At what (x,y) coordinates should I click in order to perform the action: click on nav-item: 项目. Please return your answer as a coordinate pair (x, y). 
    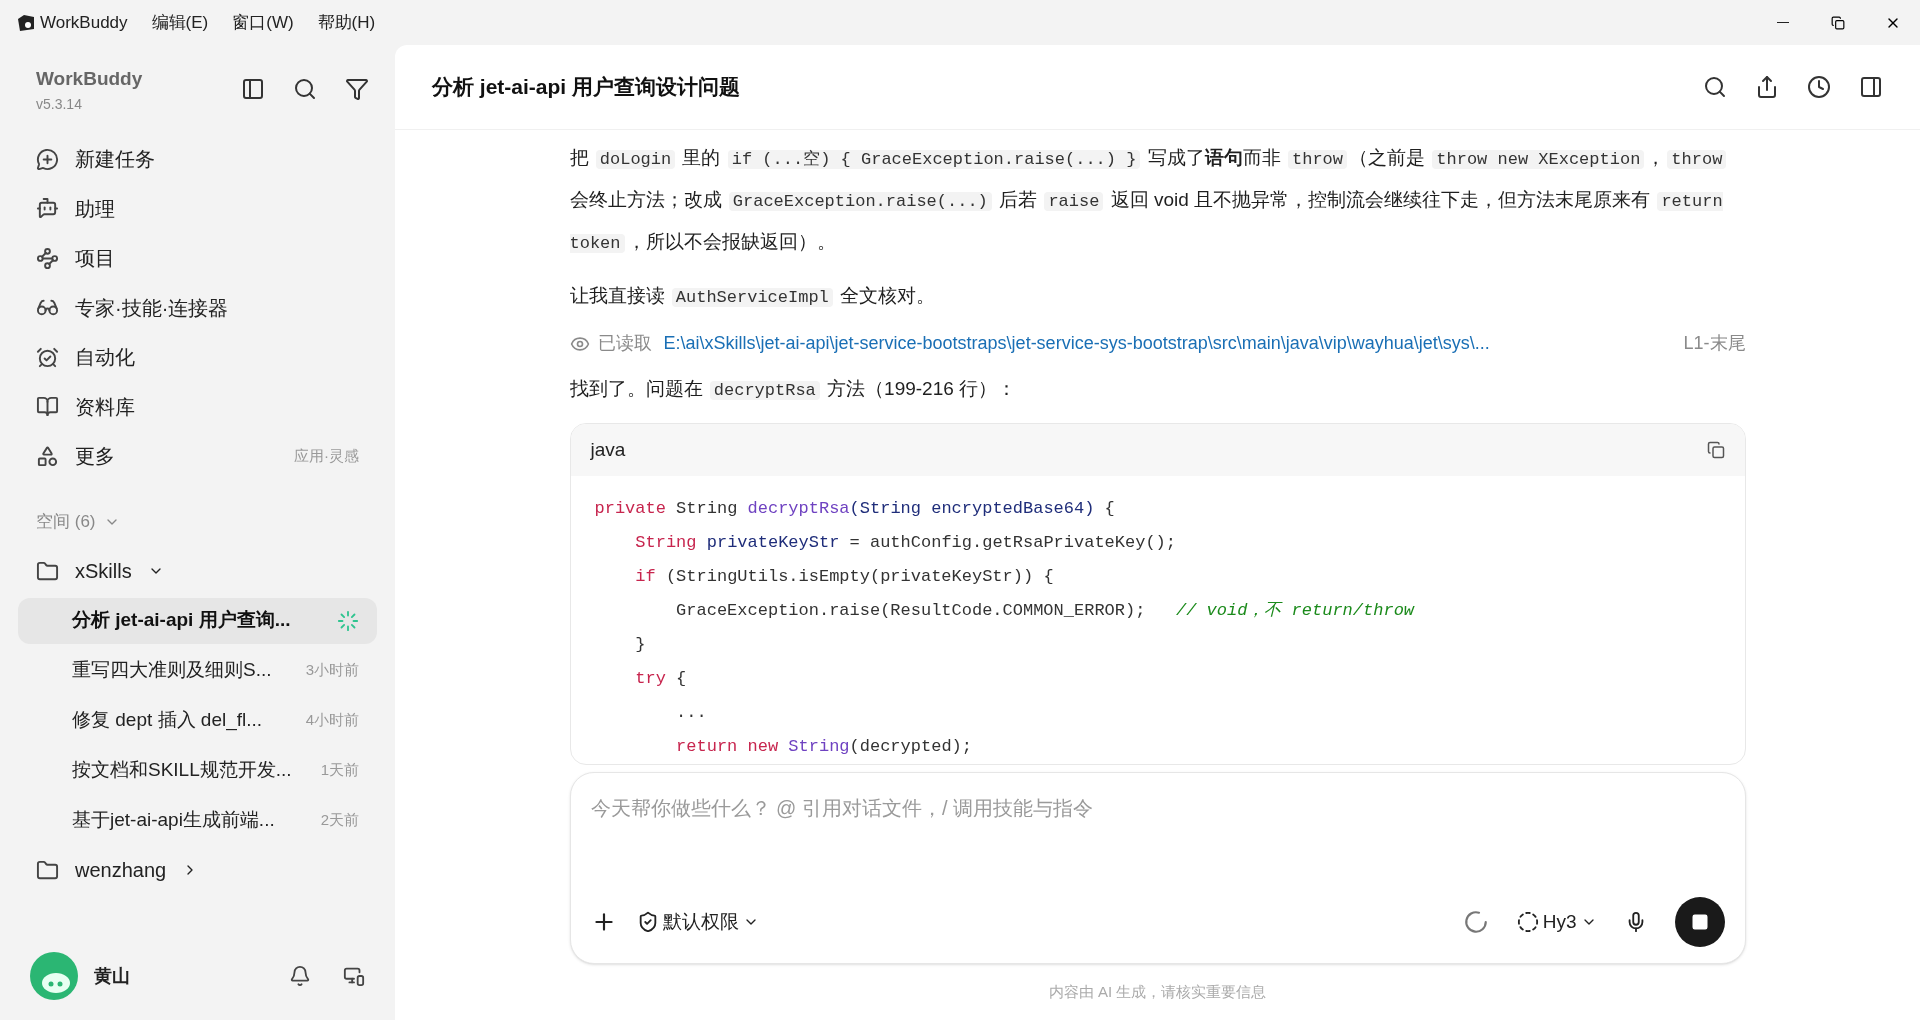
    Looking at the image, I should click on (197, 258).